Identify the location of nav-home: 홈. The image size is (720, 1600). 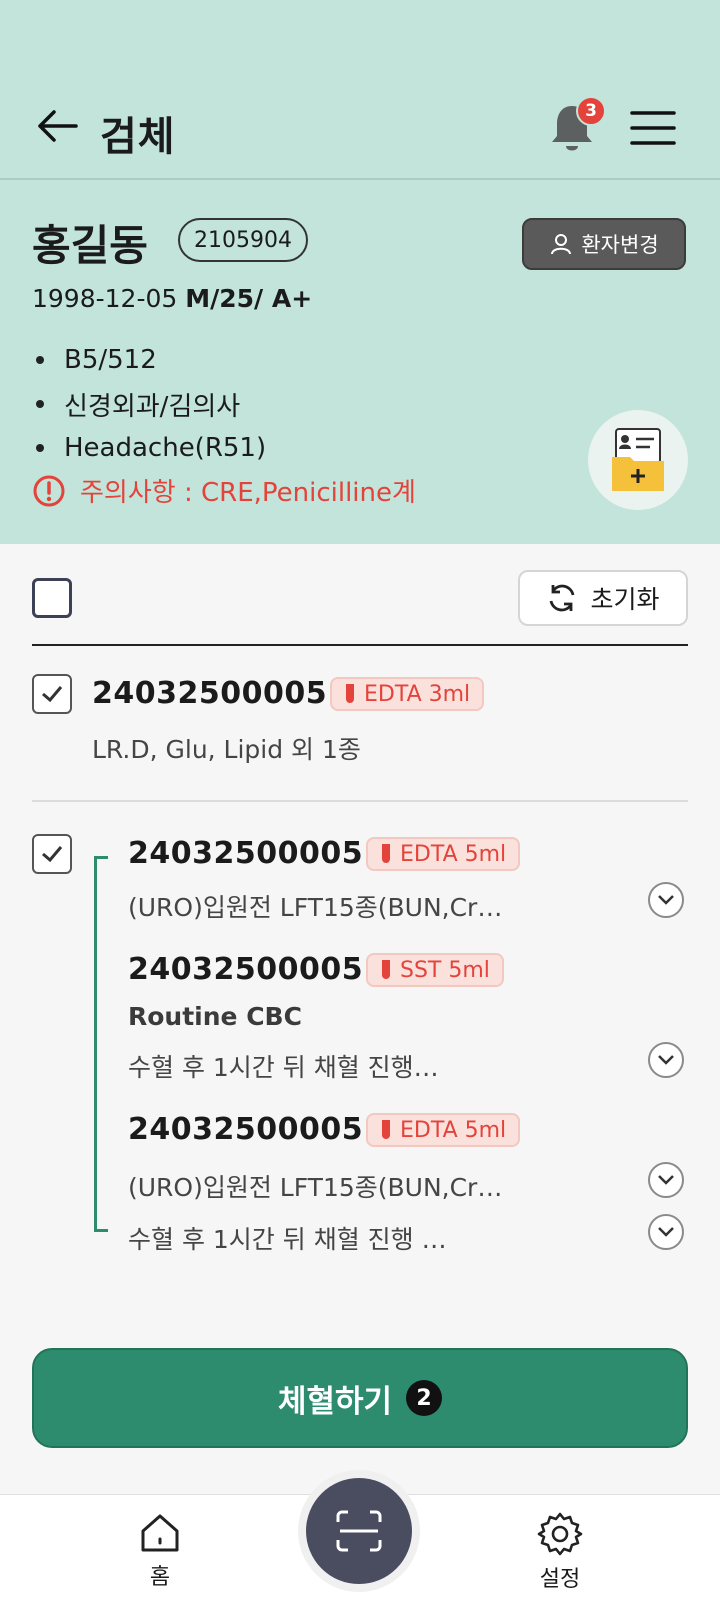
(160, 1551).